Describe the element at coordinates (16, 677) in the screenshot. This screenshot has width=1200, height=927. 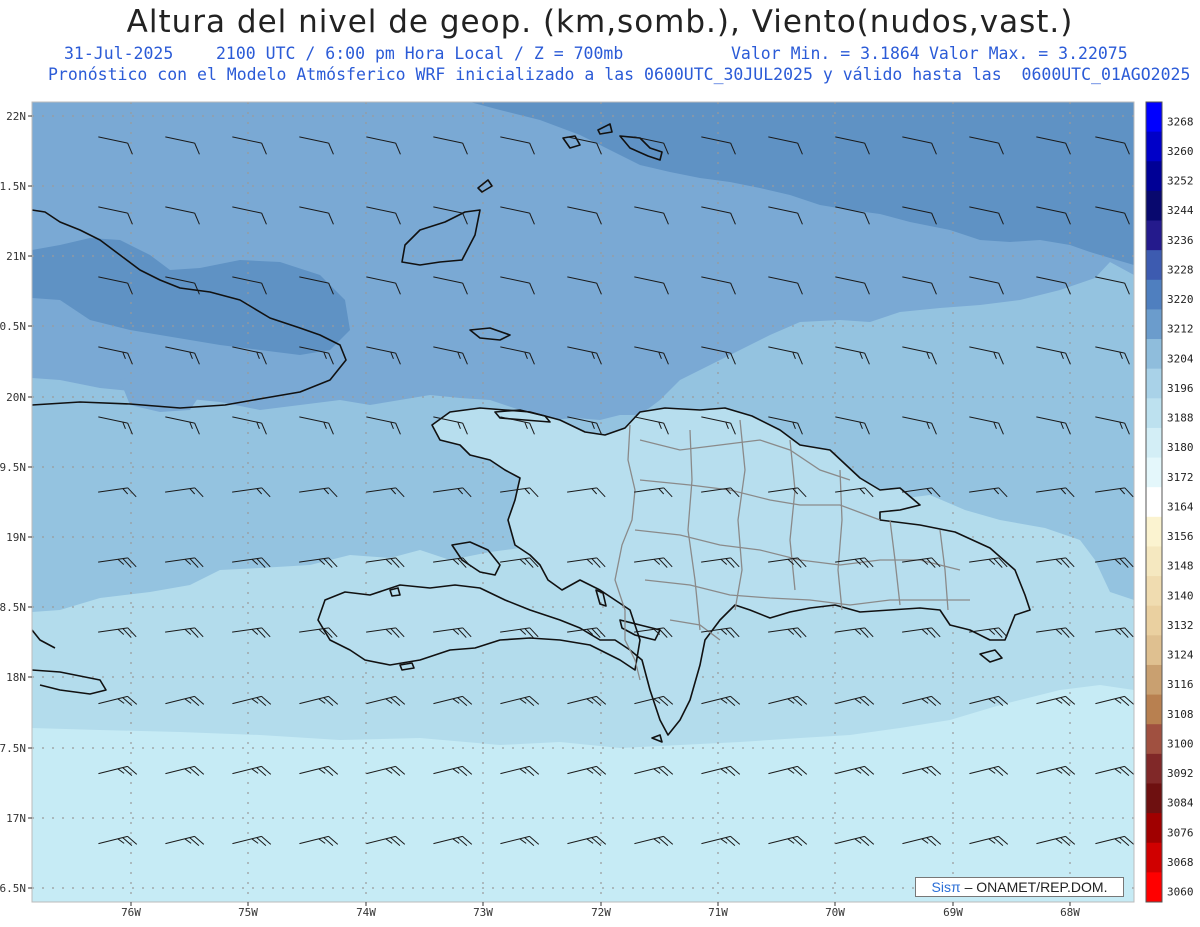
I see `lat-label: 18N` at that location.